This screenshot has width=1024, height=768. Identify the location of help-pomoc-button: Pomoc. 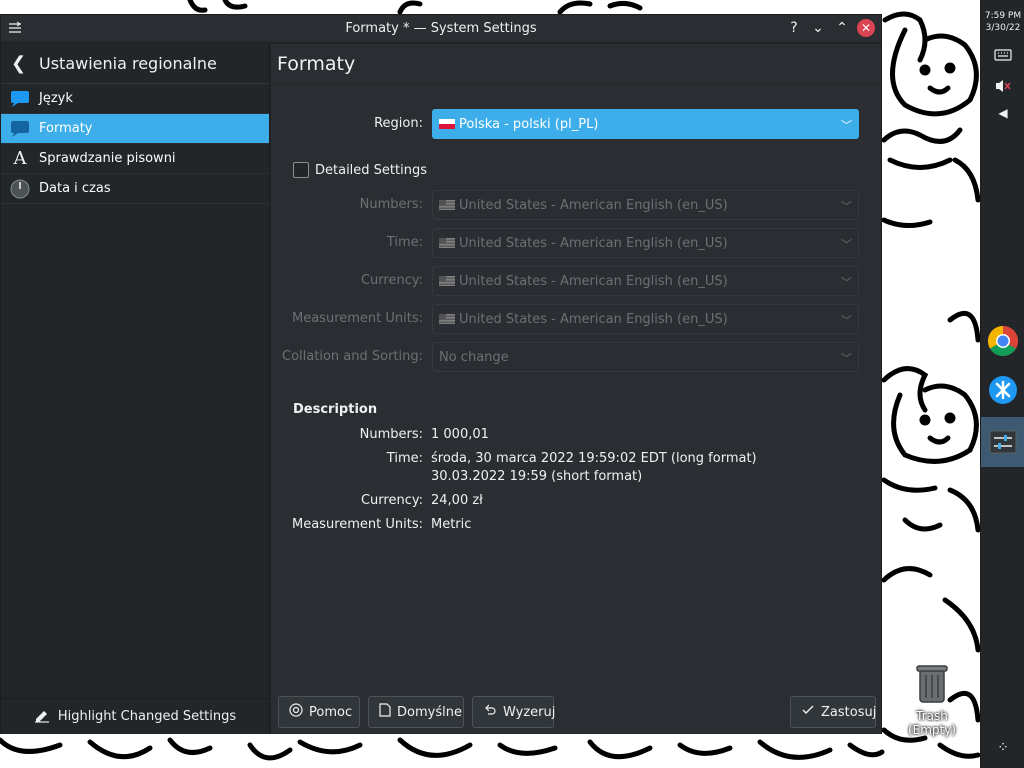
(319, 712).